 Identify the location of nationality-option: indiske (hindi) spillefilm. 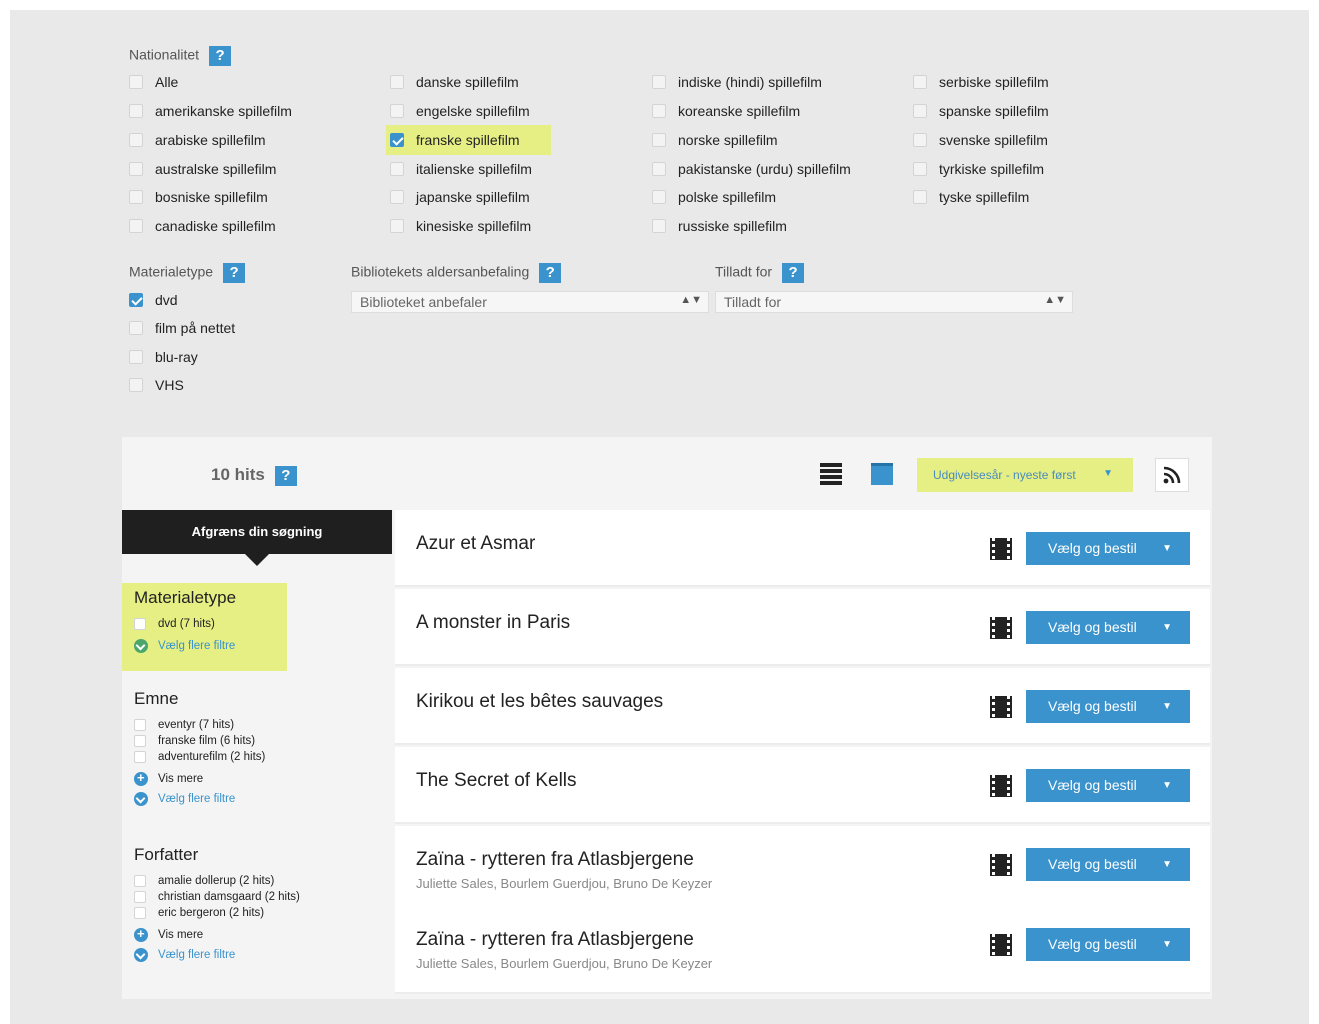
(737, 82).